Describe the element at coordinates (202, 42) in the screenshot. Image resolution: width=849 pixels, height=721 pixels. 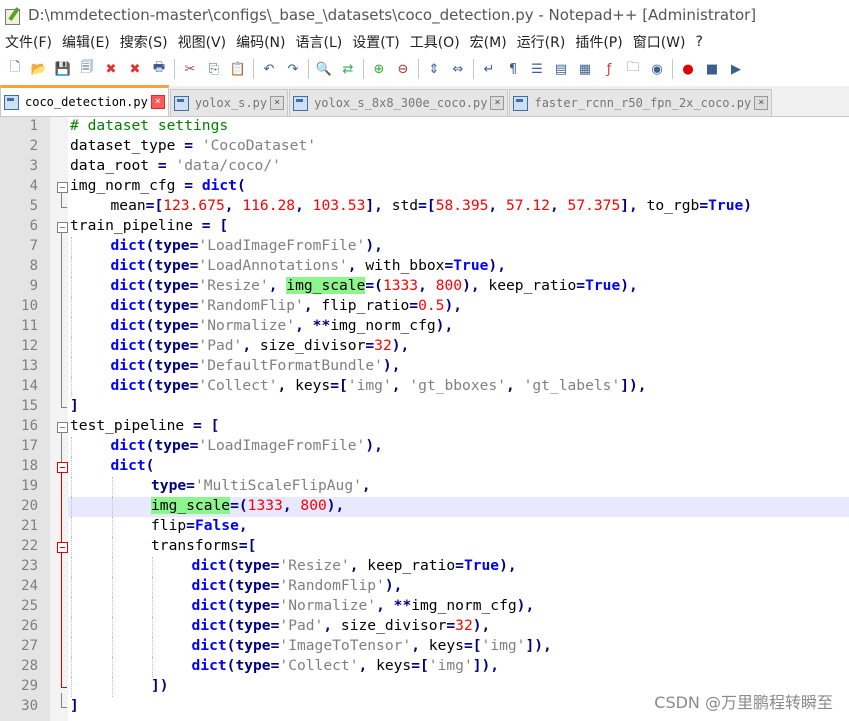
I see `menu-item-3: 视图(V)` at that location.